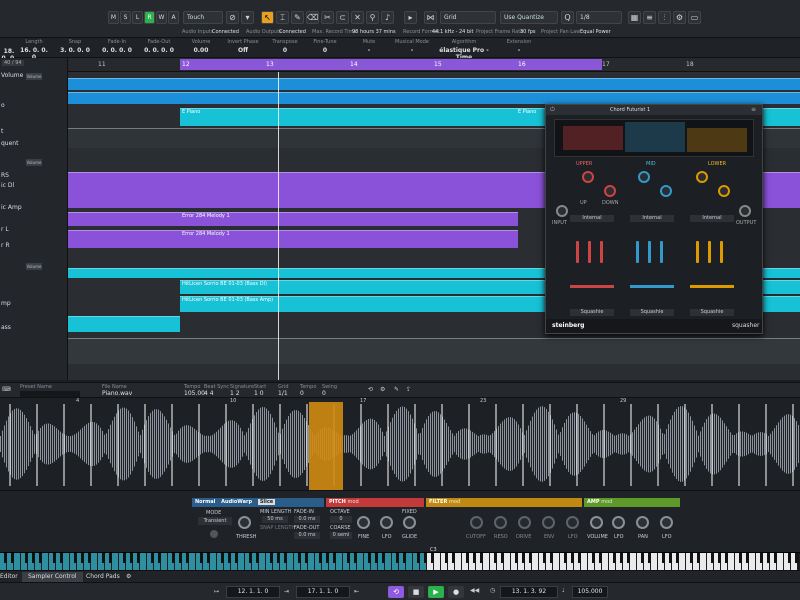 The height and width of the screenshot is (600, 800). I want to click on lower-in-knob, so click(702, 177).